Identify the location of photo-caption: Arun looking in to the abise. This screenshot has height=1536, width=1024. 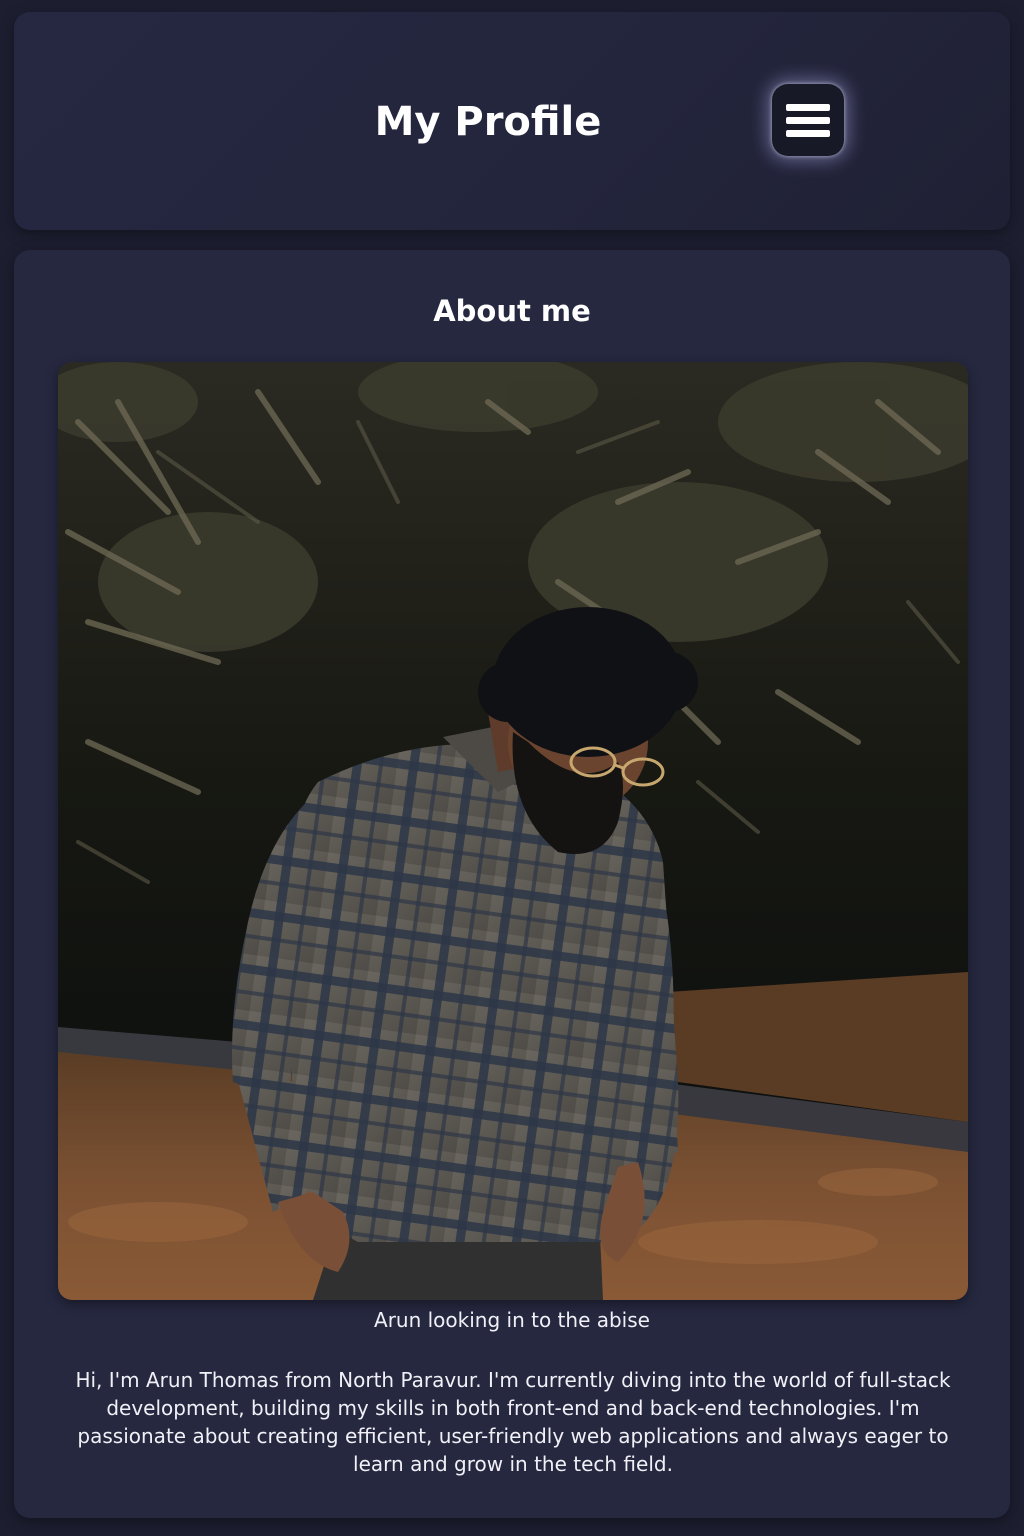
(512, 1320).